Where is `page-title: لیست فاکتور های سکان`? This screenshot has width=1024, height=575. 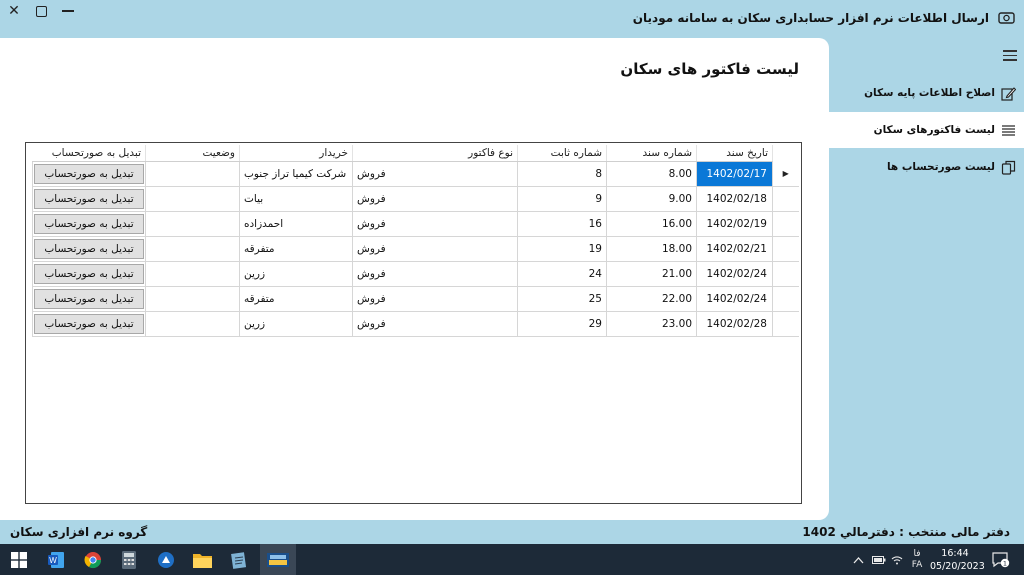 page-title: لیست فاکتور های سکان is located at coordinates (709, 69).